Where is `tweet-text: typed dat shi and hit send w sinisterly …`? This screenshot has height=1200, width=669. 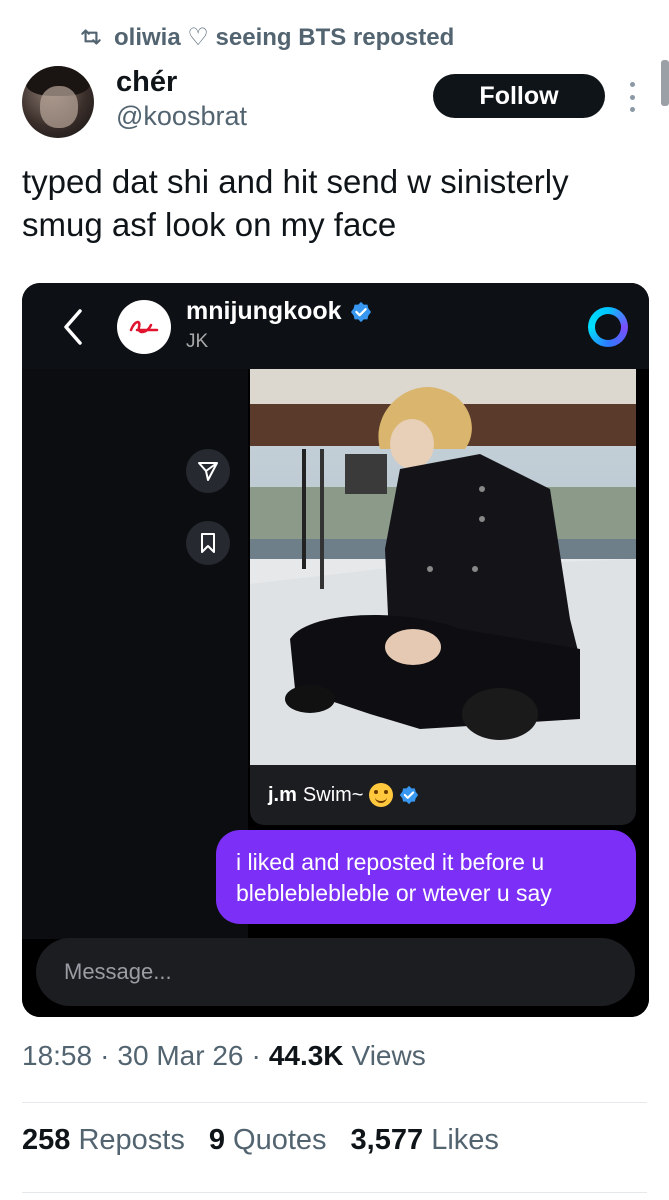 tweet-text: typed dat shi and hit send w sinisterly … is located at coordinates (295, 203).